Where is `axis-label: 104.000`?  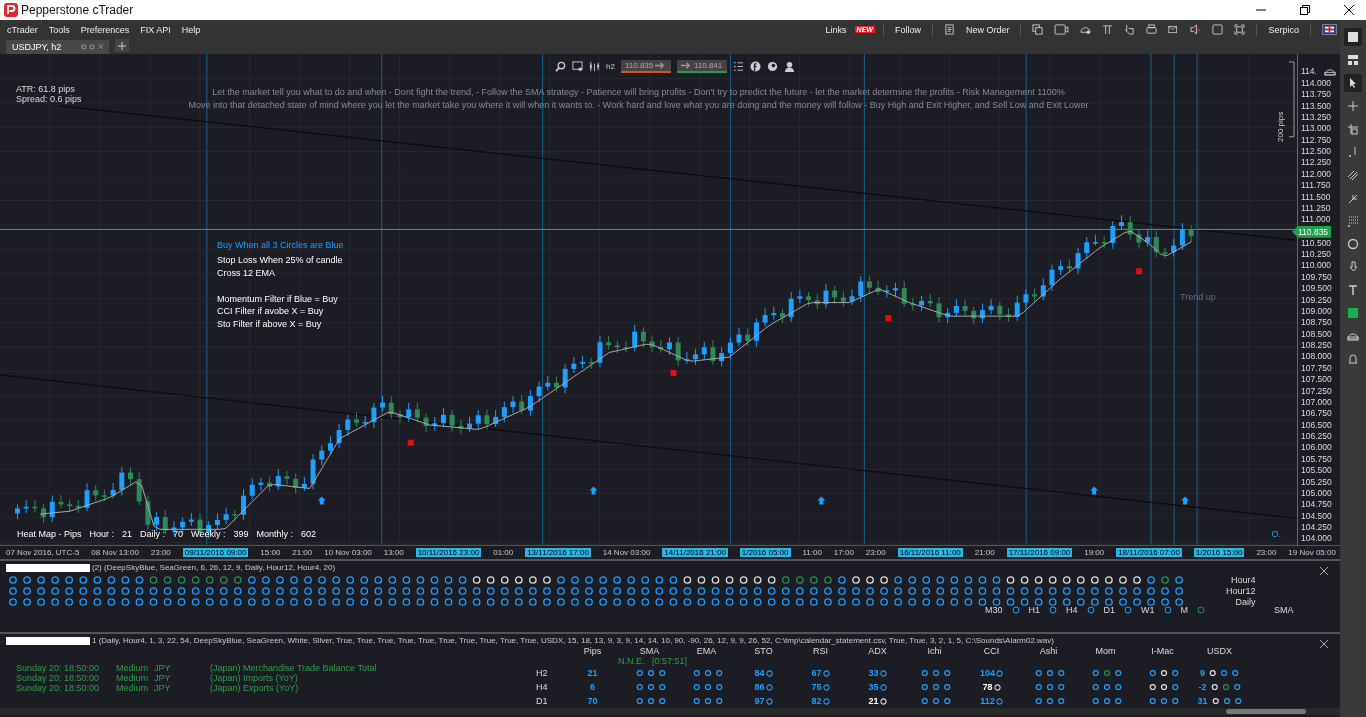 axis-label: 104.000 is located at coordinates (1316, 539).